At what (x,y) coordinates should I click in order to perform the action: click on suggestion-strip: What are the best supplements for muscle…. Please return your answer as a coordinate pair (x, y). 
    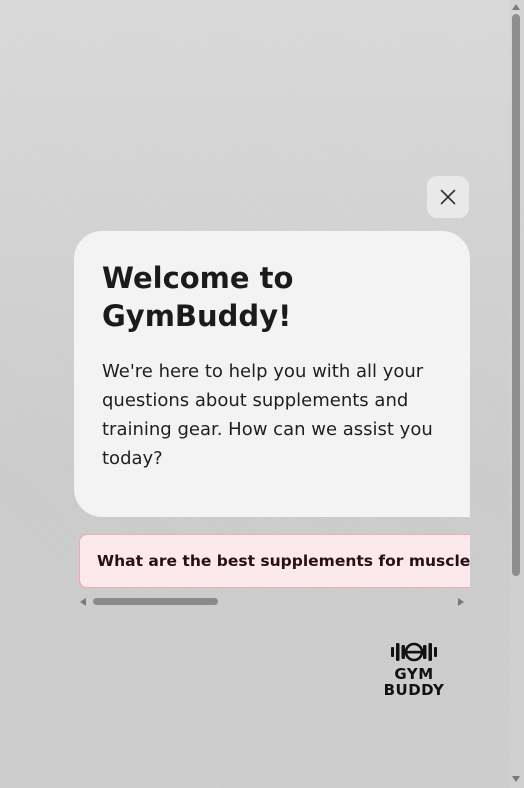
    Looking at the image, I should click on (274, 562).